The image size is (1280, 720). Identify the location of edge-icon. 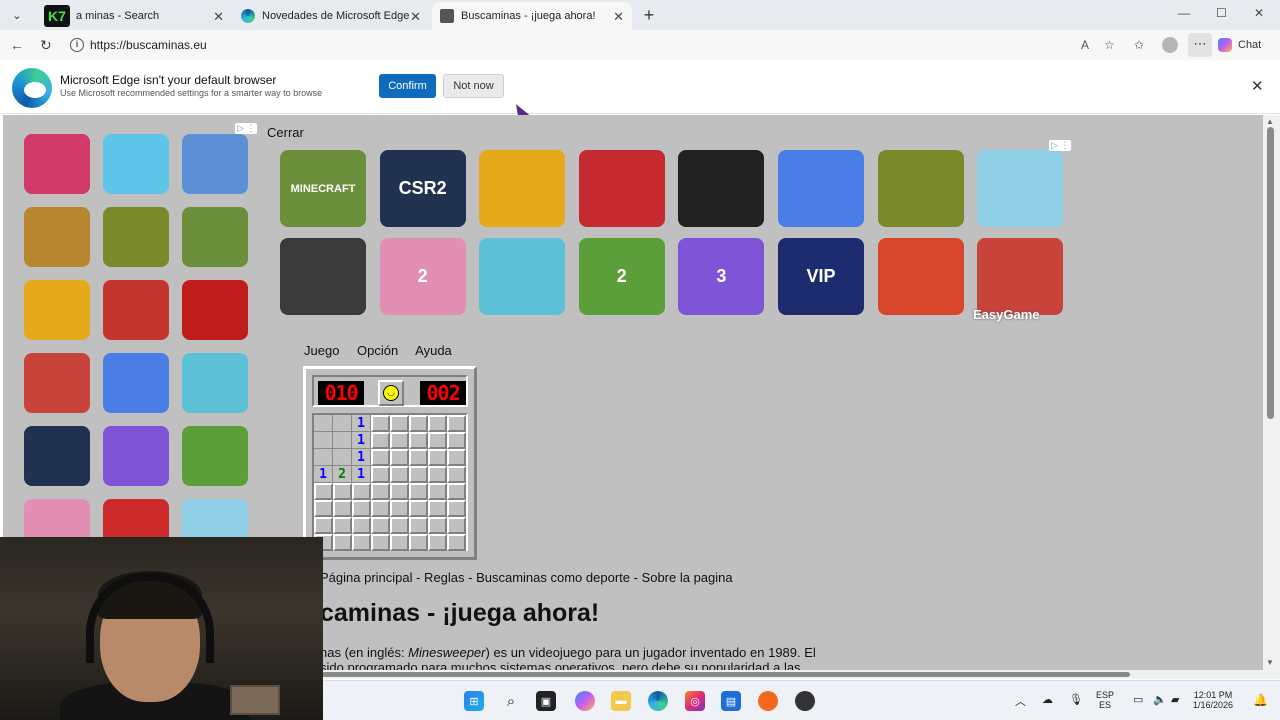
(658, 701).